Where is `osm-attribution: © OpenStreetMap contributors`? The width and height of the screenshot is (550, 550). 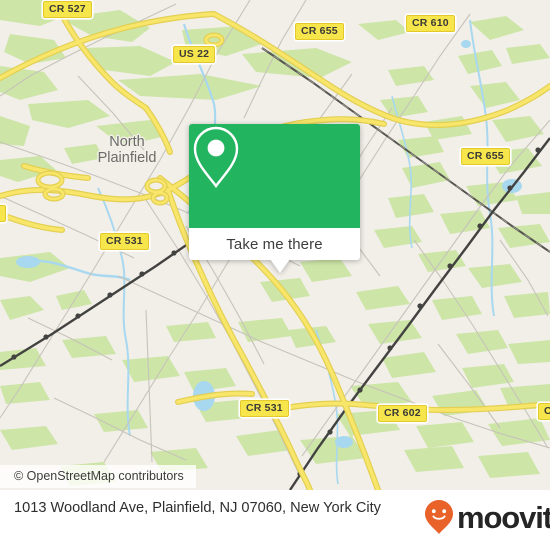 osm-attribution: © OpenStreetMap contributors is located at coordinates (98, 476).